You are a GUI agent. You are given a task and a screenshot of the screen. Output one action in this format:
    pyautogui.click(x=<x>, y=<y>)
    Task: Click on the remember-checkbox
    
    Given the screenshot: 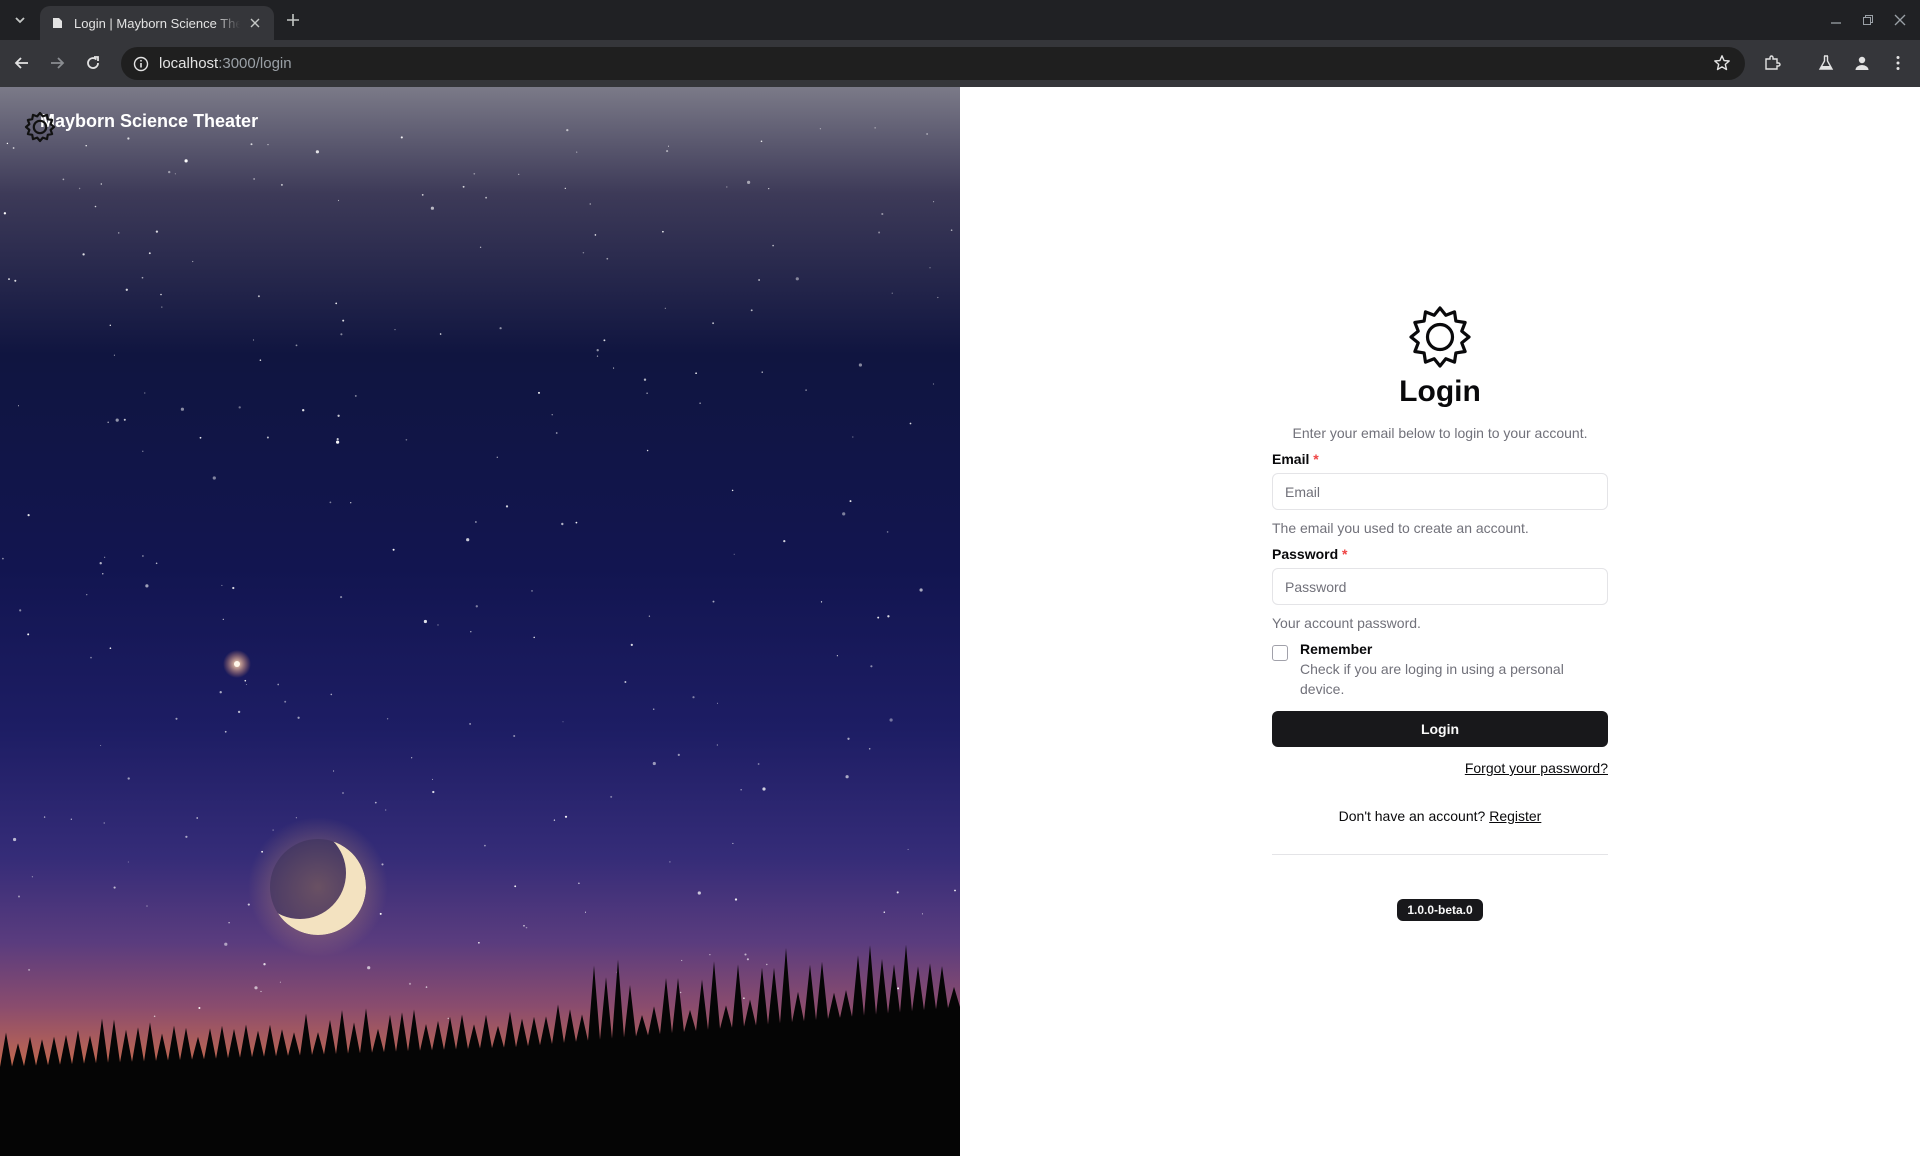 What is the action you would take?
    pyautogui.click(x=1280, y=653)
    